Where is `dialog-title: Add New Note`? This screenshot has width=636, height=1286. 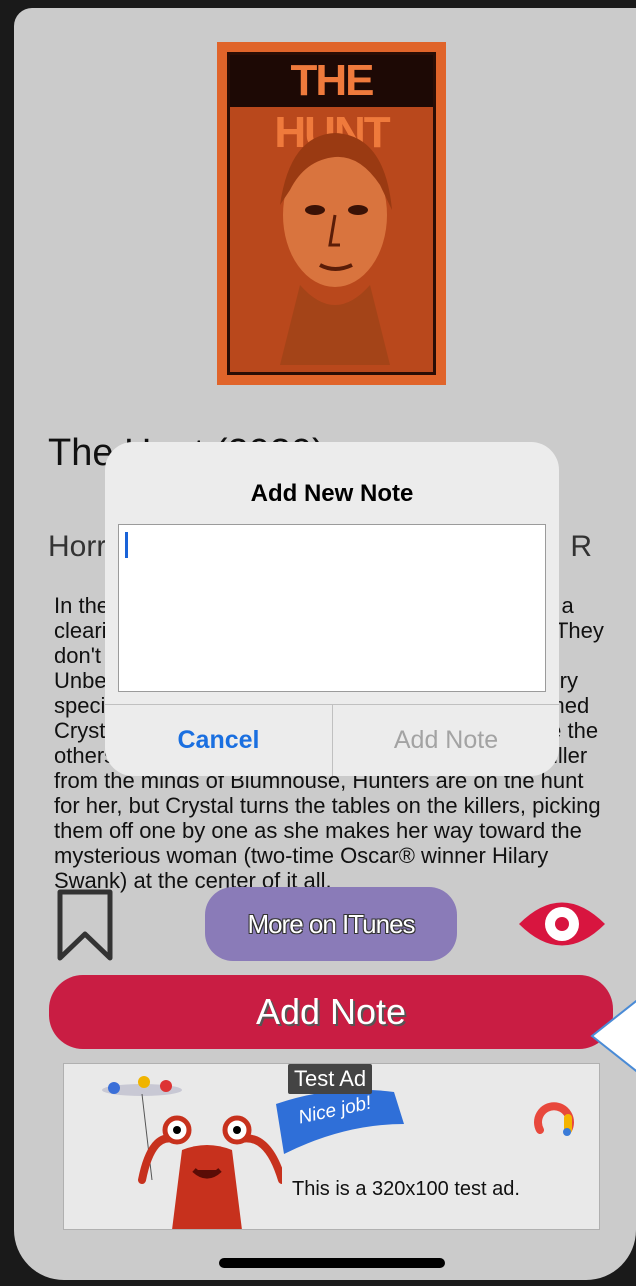
dialog-title: Add New Note is located at coordinates (332, 493).